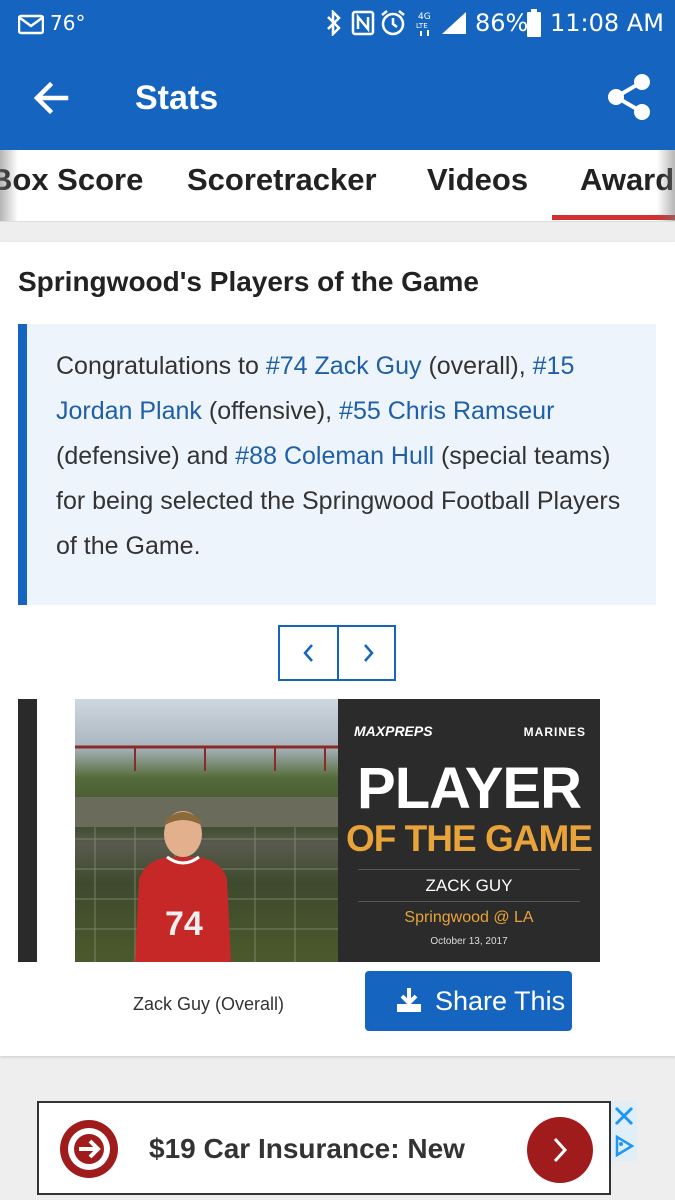 This screenshot has width=675, height=1200. Describe the element at coordinates (206, 853) in the screenshot. I see `player-photo-illustration: 74` at that location.